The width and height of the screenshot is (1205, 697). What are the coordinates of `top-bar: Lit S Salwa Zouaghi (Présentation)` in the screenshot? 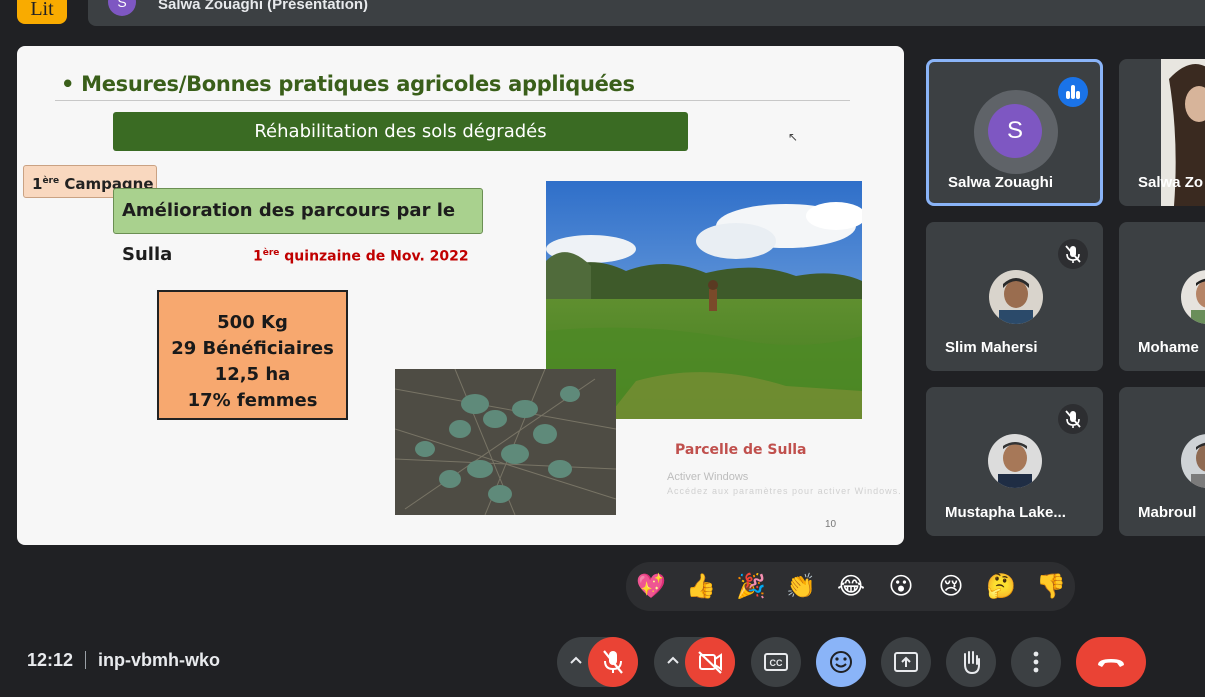 It's located at (602, 13).